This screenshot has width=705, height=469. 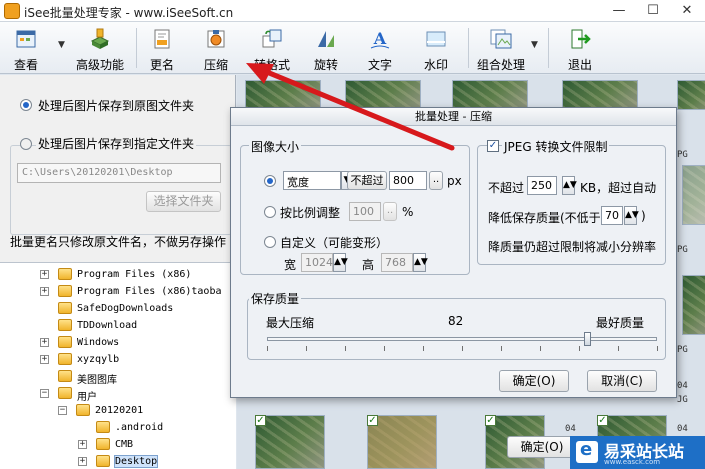 I want to click on jpeg-limit-checkbox: ✓, so click(x=493, y=146).